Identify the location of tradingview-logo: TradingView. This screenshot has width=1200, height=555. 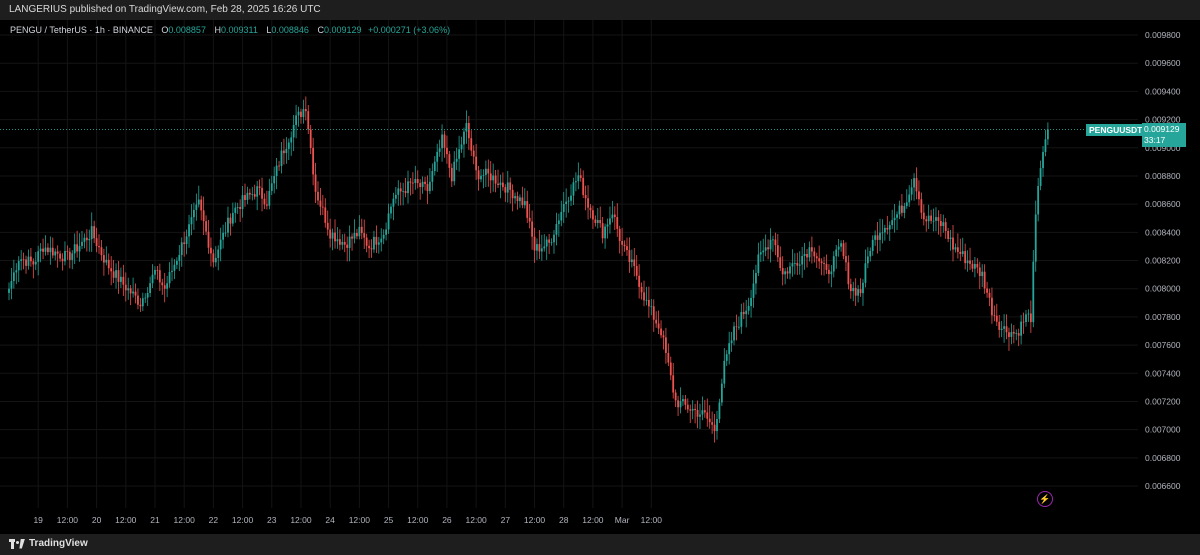
(48, 543).